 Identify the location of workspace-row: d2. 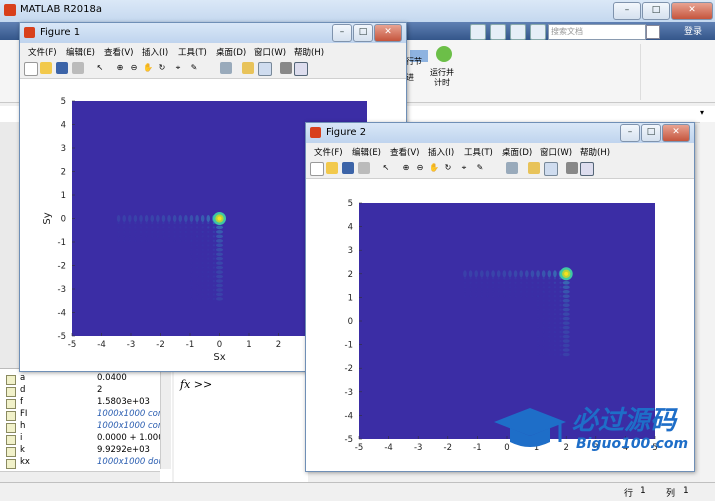
(86, 391).